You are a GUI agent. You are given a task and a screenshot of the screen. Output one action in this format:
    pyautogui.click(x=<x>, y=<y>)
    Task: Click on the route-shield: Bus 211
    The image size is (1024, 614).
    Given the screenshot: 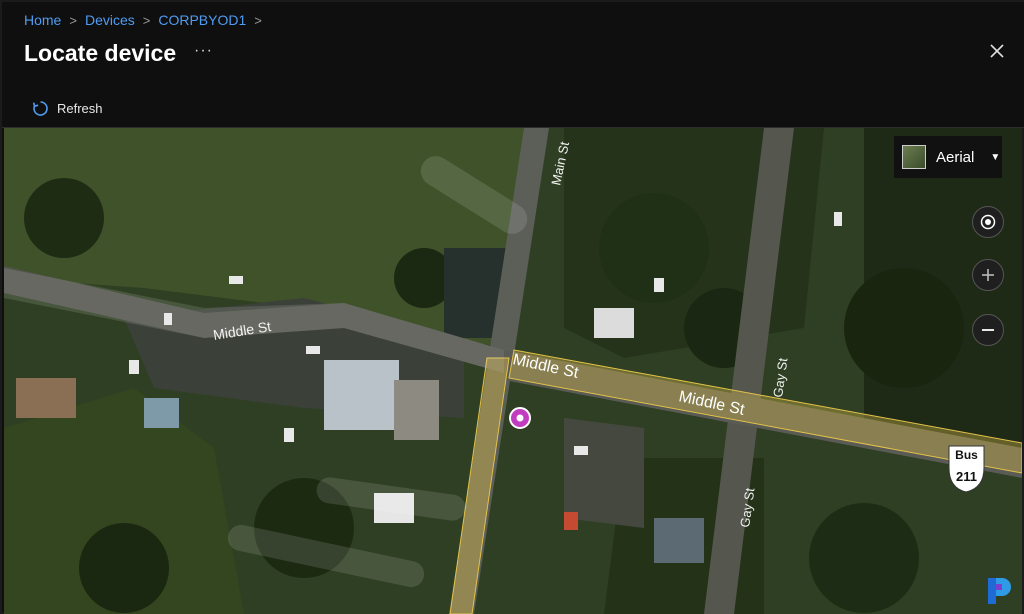 What is the action you would take?
    pyautogui.click(x=966, y=469)
    